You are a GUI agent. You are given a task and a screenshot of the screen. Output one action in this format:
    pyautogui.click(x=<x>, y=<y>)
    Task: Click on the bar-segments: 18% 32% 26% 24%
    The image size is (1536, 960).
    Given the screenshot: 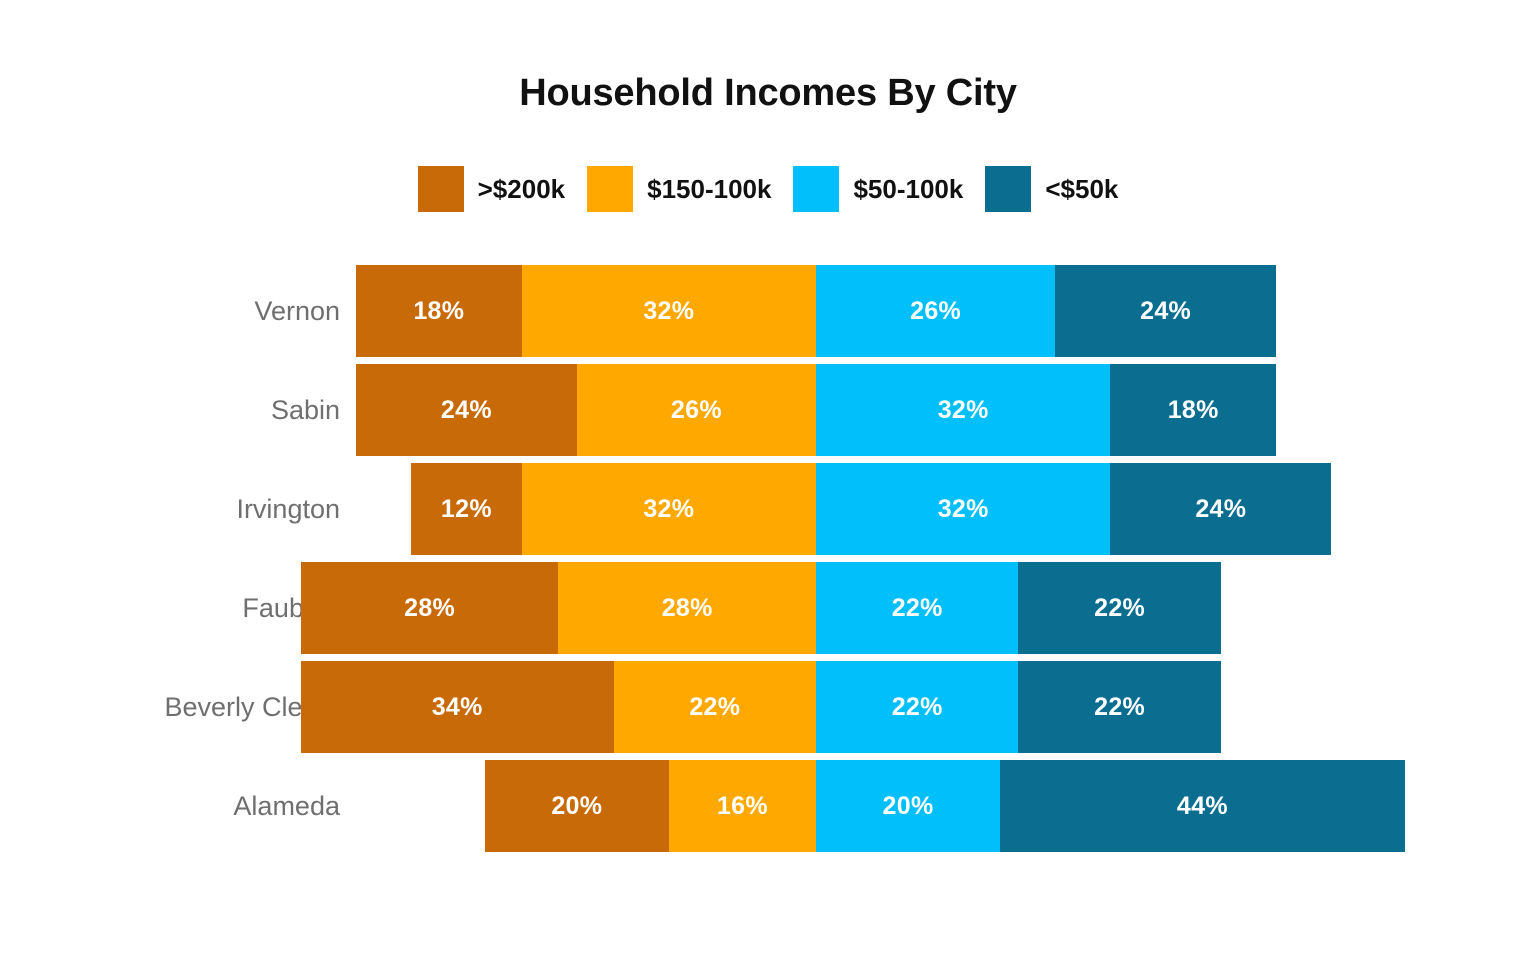 What is the action you would take?
    pyautogui.click(x=768, y=311)
    